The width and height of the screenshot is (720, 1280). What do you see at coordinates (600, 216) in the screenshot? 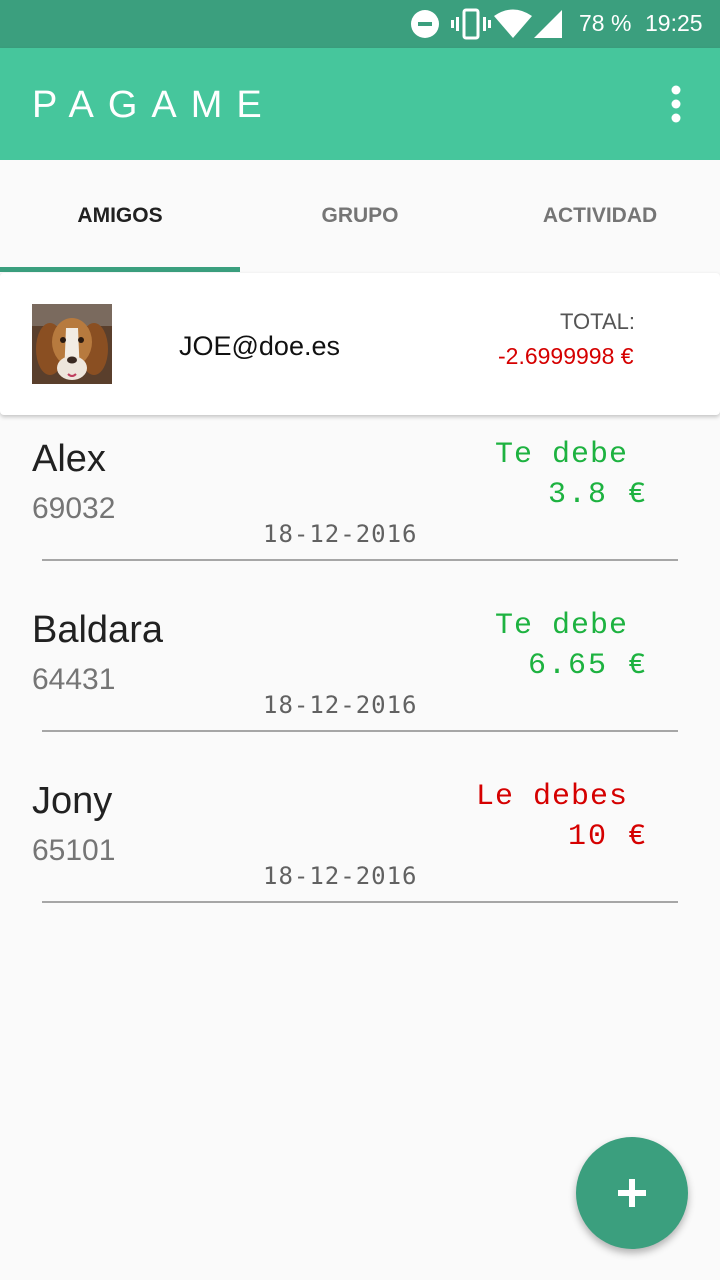
I see `tab-actividad: ACTIVIDAD` at bounding box center [600, 216].